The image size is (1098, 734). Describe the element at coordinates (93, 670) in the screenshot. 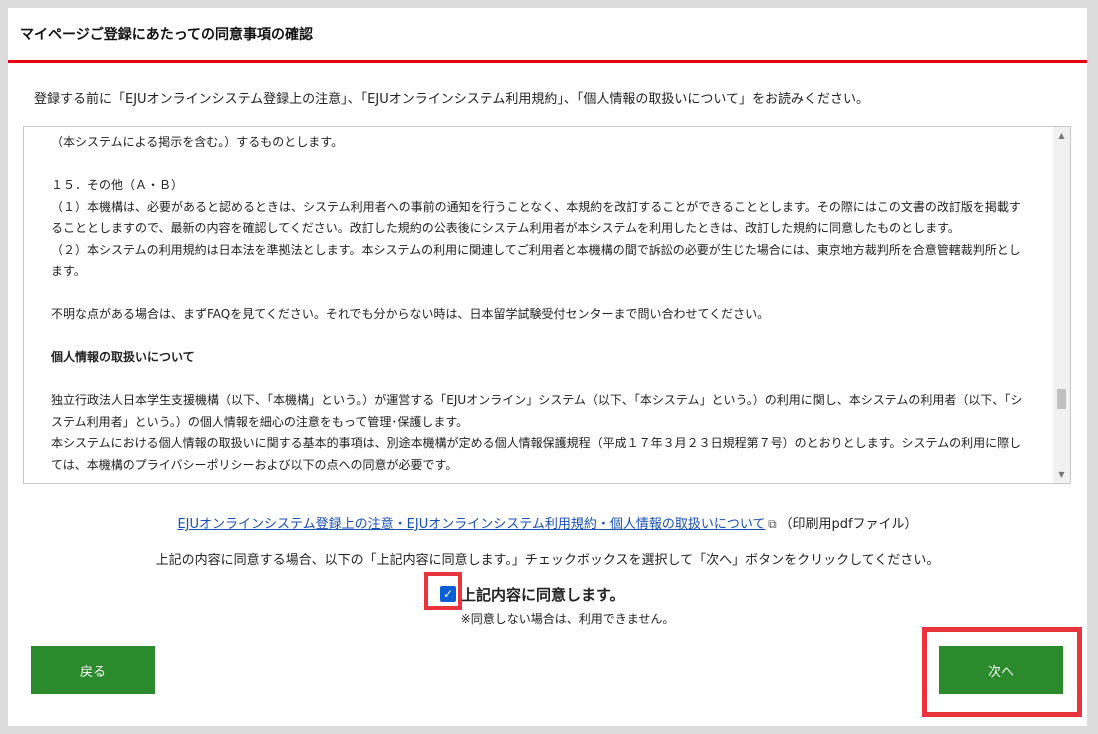

I see `back-button: 戻る` at that location.